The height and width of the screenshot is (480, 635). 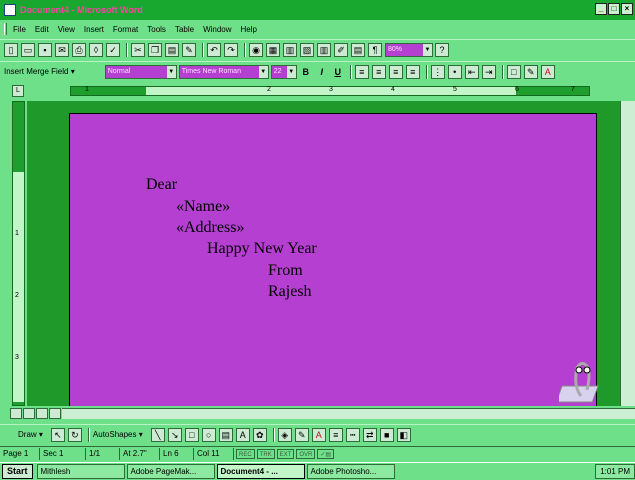 I want to click on spelling-icon: ✓, so click(x=113, y=49).